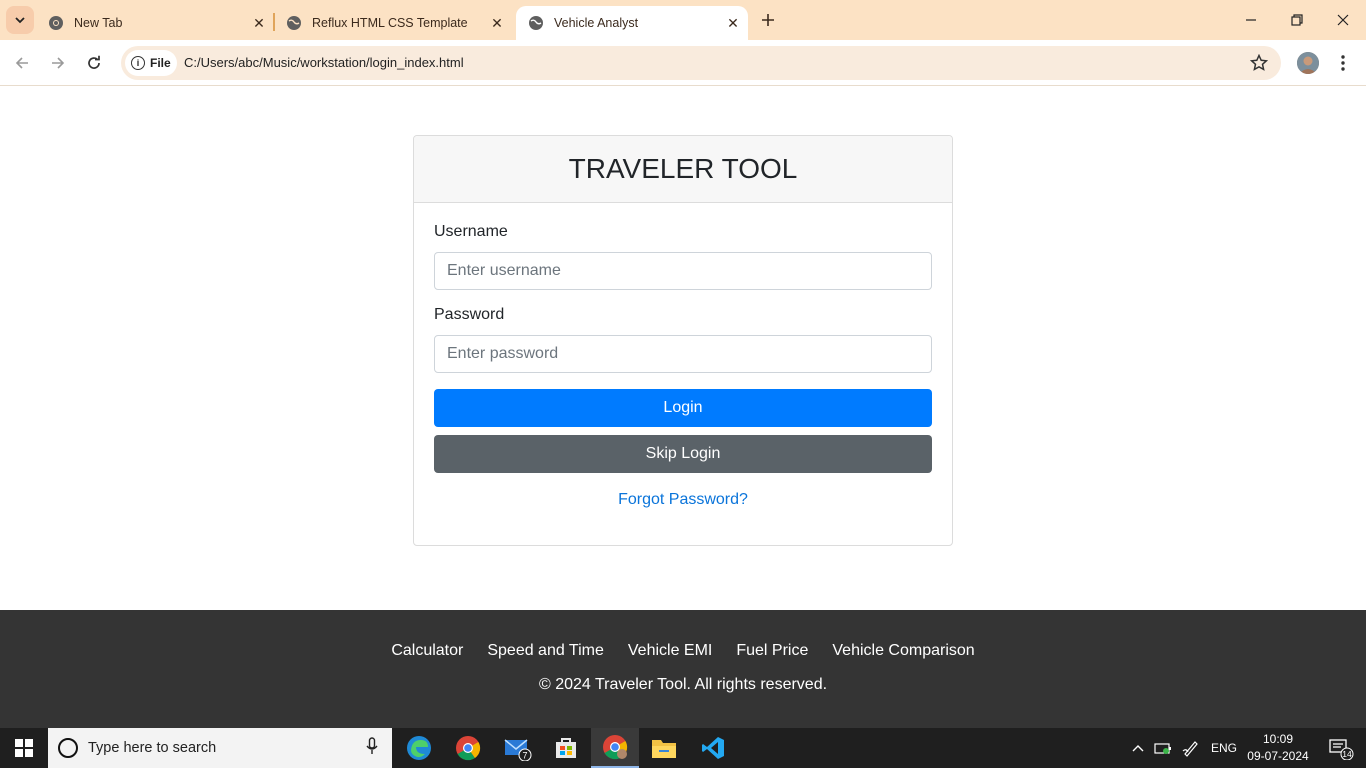  I want to click on info-icon: i, so click(138, 63).